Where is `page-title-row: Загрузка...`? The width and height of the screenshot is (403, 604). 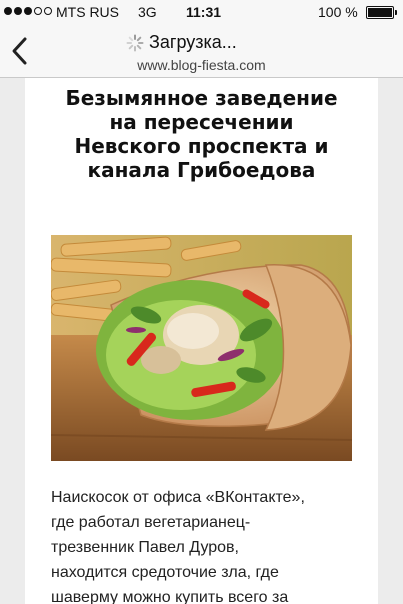
page-title-row: Загрузка... is located at coordinates (181, 42).